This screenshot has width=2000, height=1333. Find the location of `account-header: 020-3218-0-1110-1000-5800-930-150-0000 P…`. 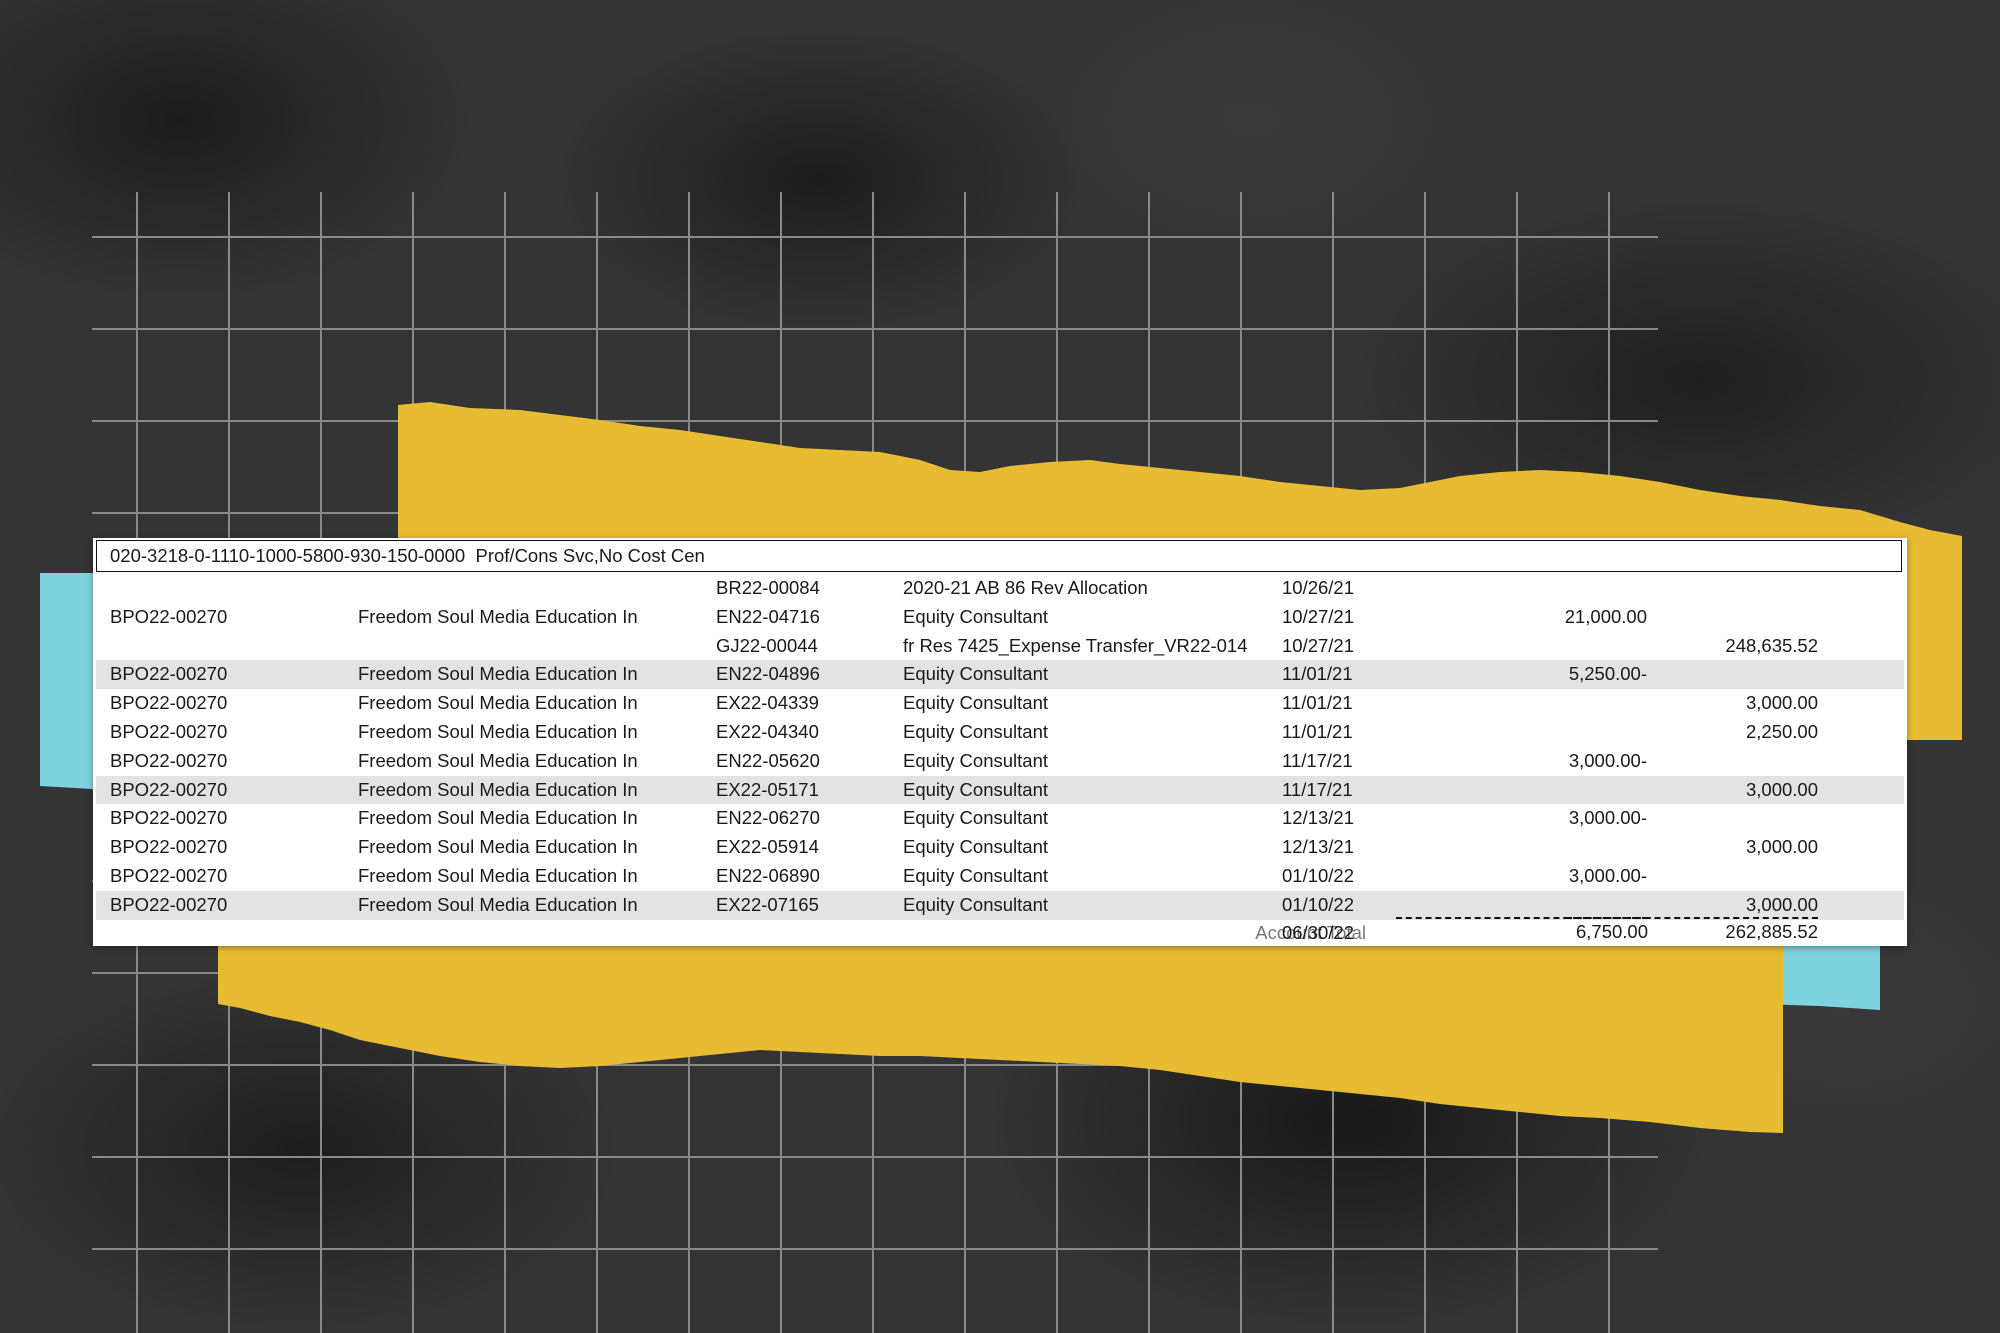

account-header: 020-3218-0-1110-1000-5800-930-150-0000 P… is located at coordinates (999, 556).